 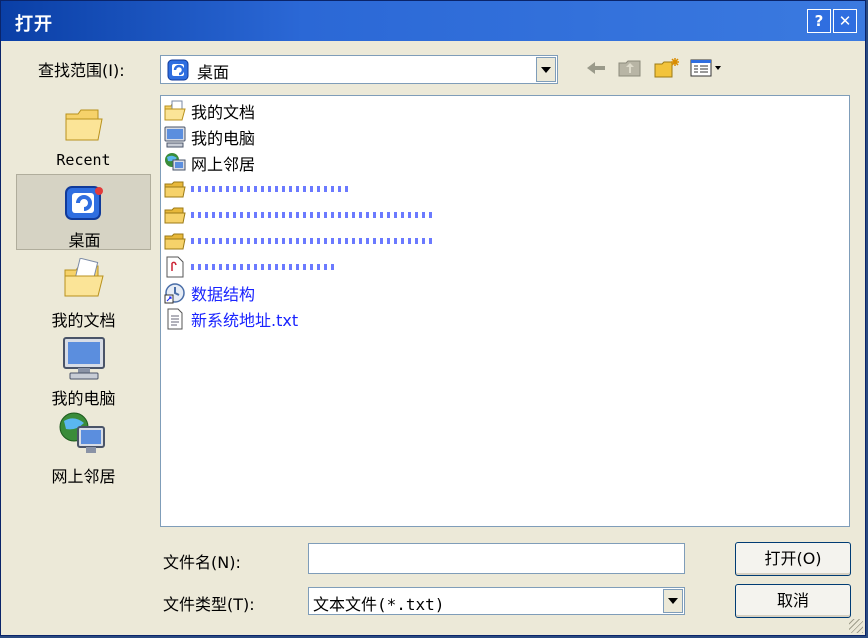 What do you see at coordinates (34, 24) in the screenshot?
I see `window-title: 打开` at bounding box center [34, 24].